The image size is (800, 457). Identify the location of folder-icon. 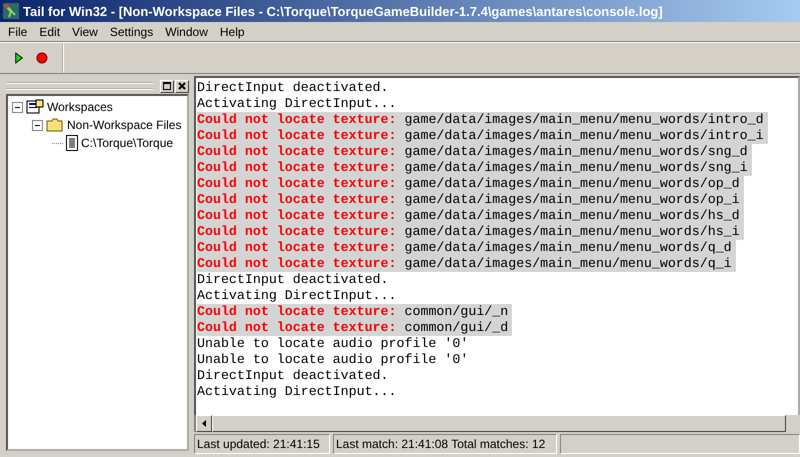
(55, 125).